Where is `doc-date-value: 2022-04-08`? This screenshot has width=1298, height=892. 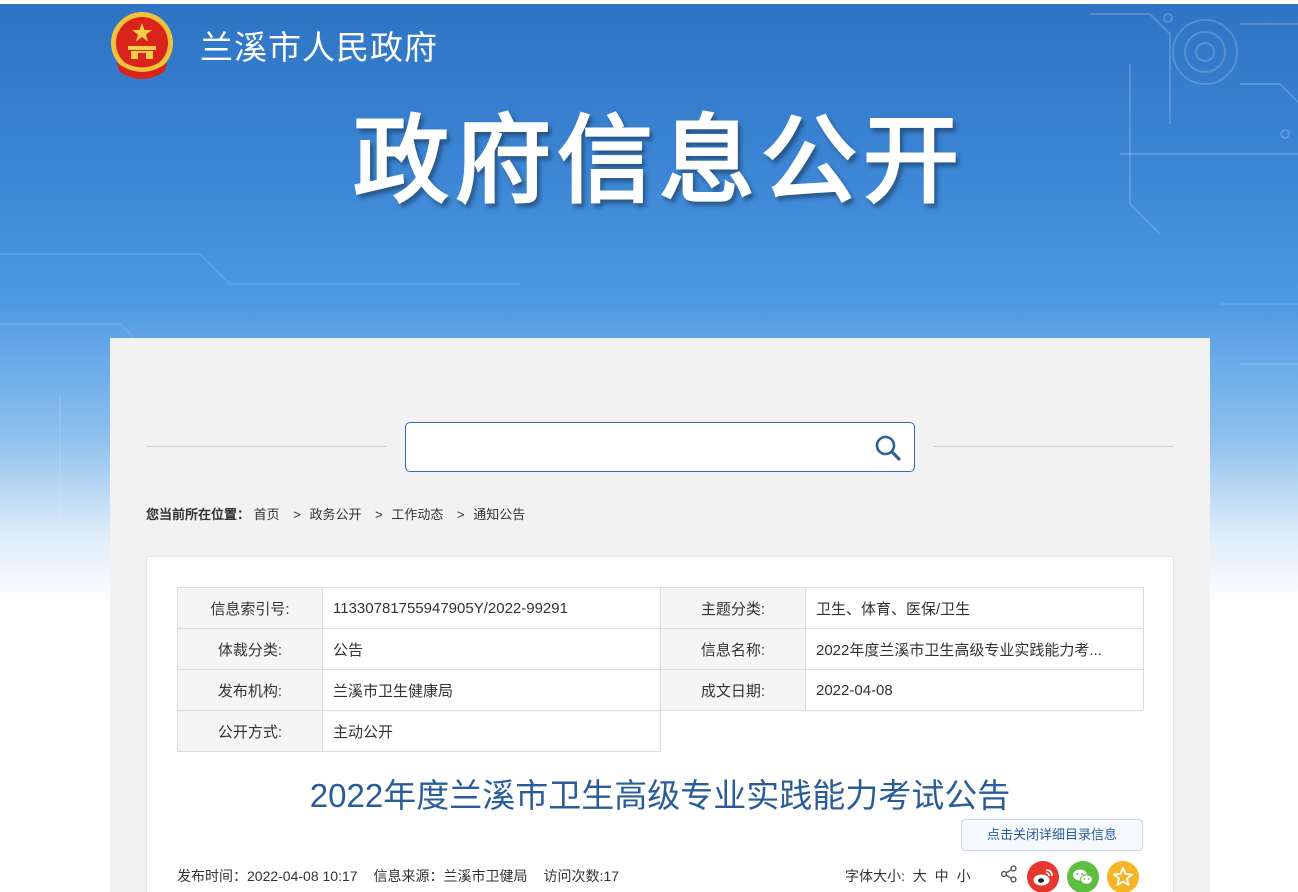
doc-date-value: 2022-04-08 is located at coordinates (974, 690).